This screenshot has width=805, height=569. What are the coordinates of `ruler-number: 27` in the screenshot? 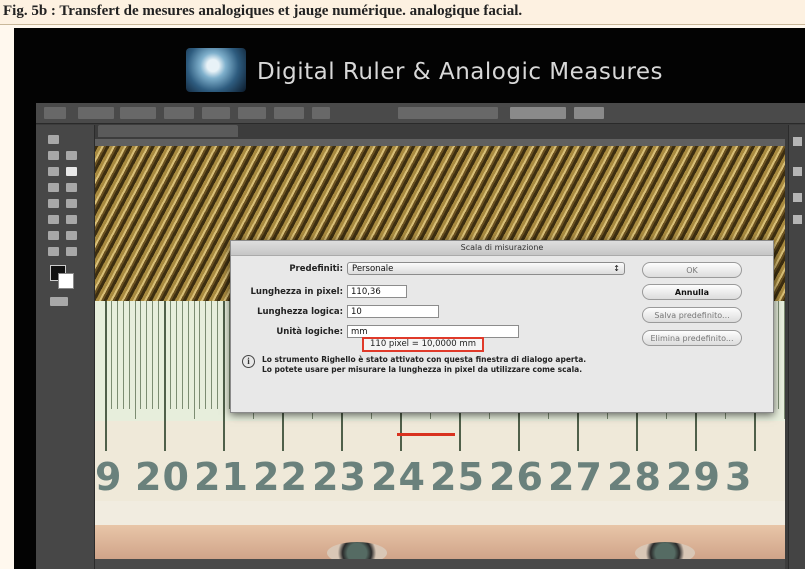 It's located at (575, 477).